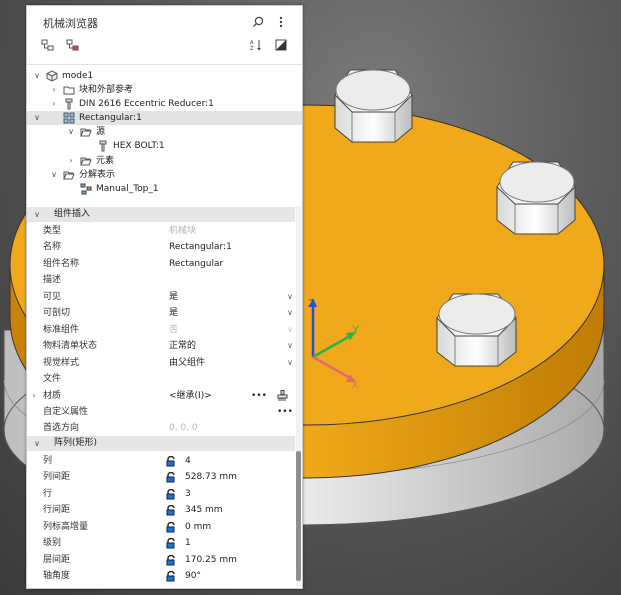  Describe the element at coordinates (161, 527) in the screenshot. I see `prop-row-row-elevation: 列标高增量 0 mm` at that location.